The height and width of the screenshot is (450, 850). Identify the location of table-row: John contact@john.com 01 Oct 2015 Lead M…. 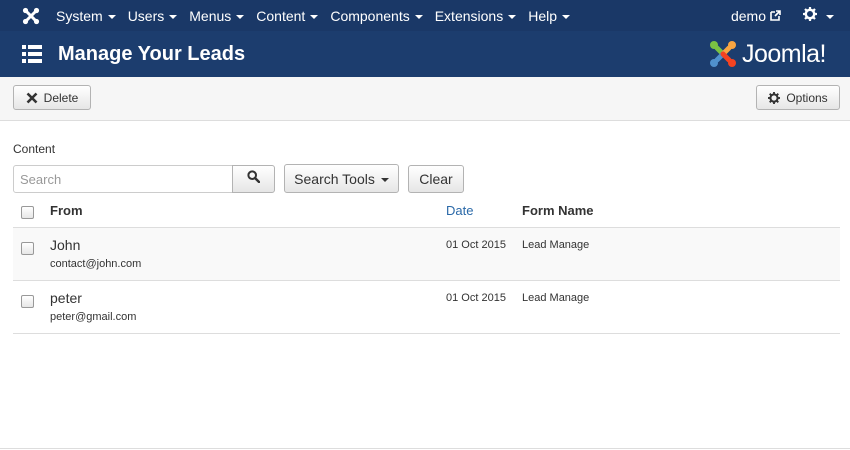
(426, 254).